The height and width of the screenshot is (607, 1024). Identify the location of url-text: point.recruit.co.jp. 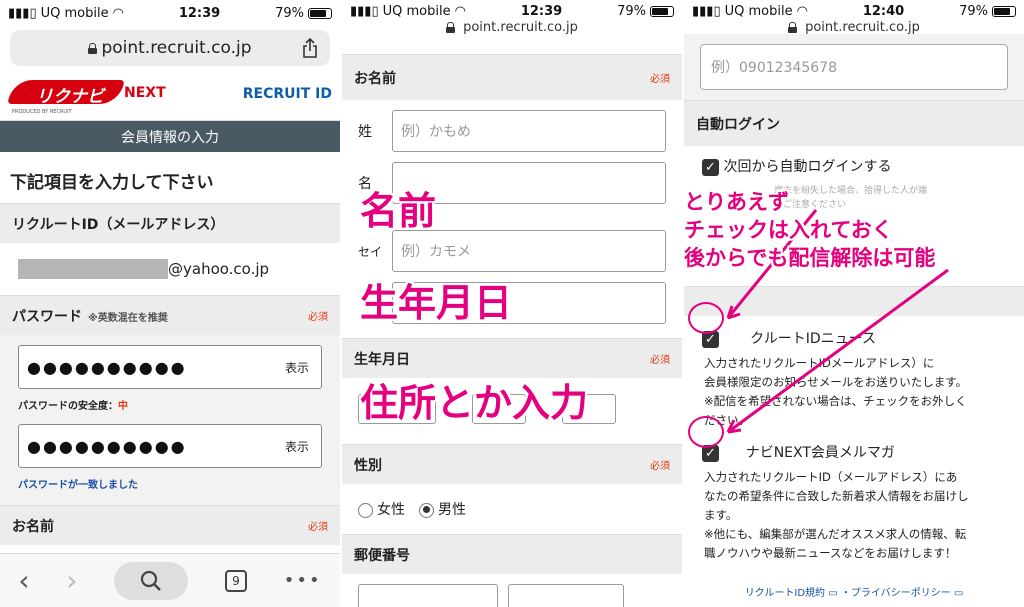
(176, 48).